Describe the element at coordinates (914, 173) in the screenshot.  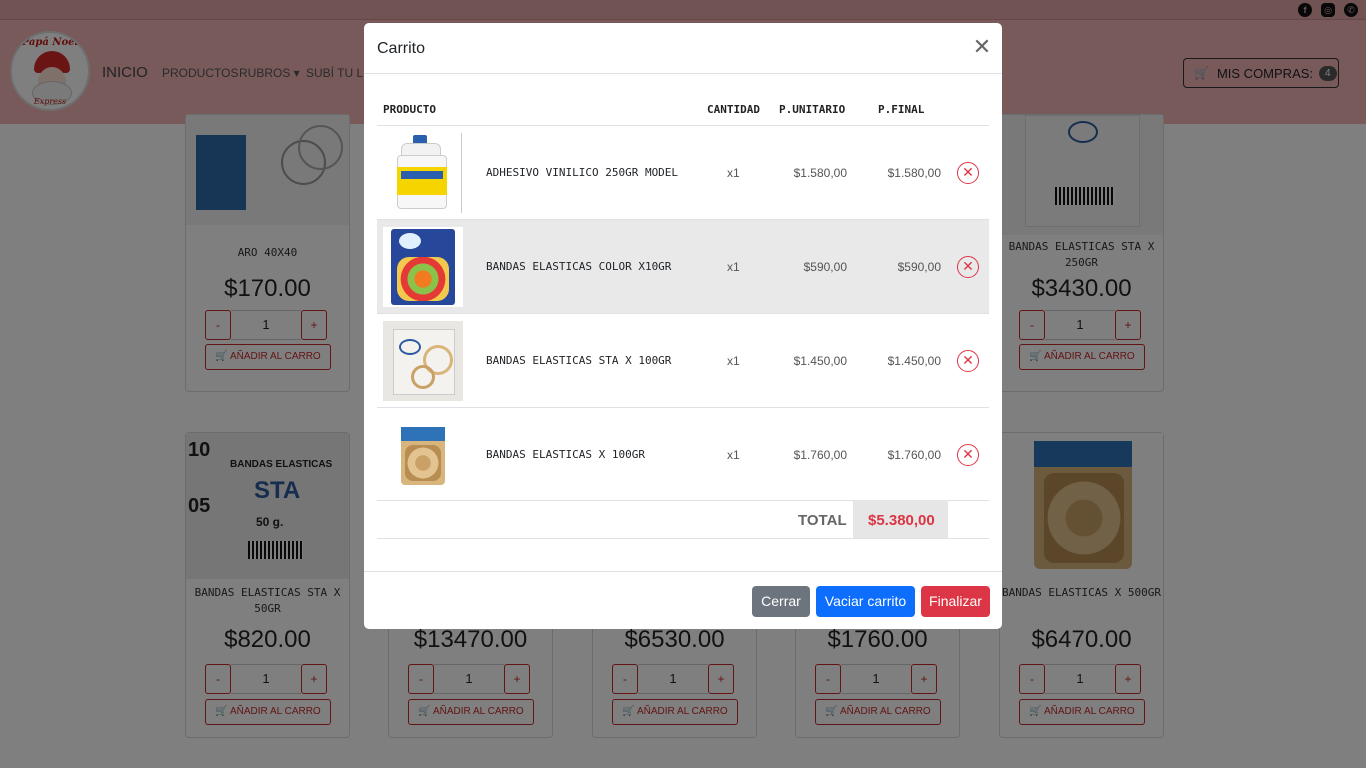
I see `cart-item-final-price: $1.580,00` at that location.